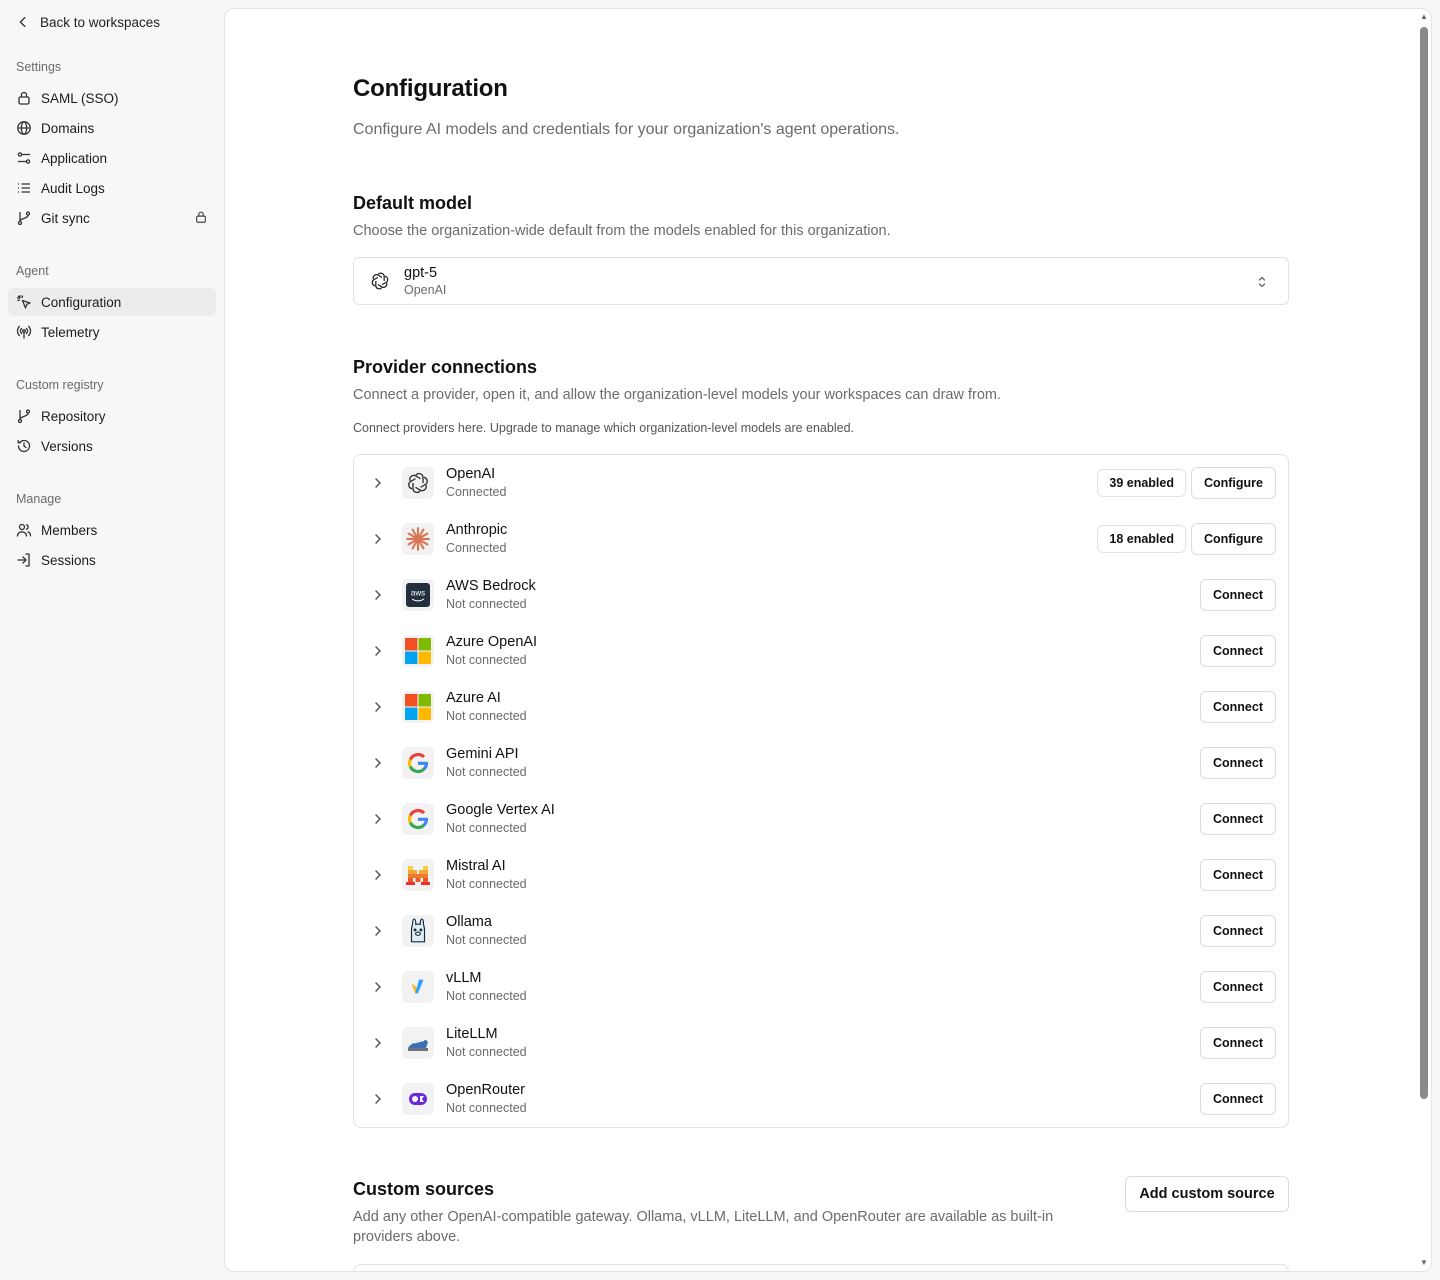  Describe the element at coordinates (1424, 17) in the screenshot. I see `scroll-up-arrow-icon: ▲` at that location.